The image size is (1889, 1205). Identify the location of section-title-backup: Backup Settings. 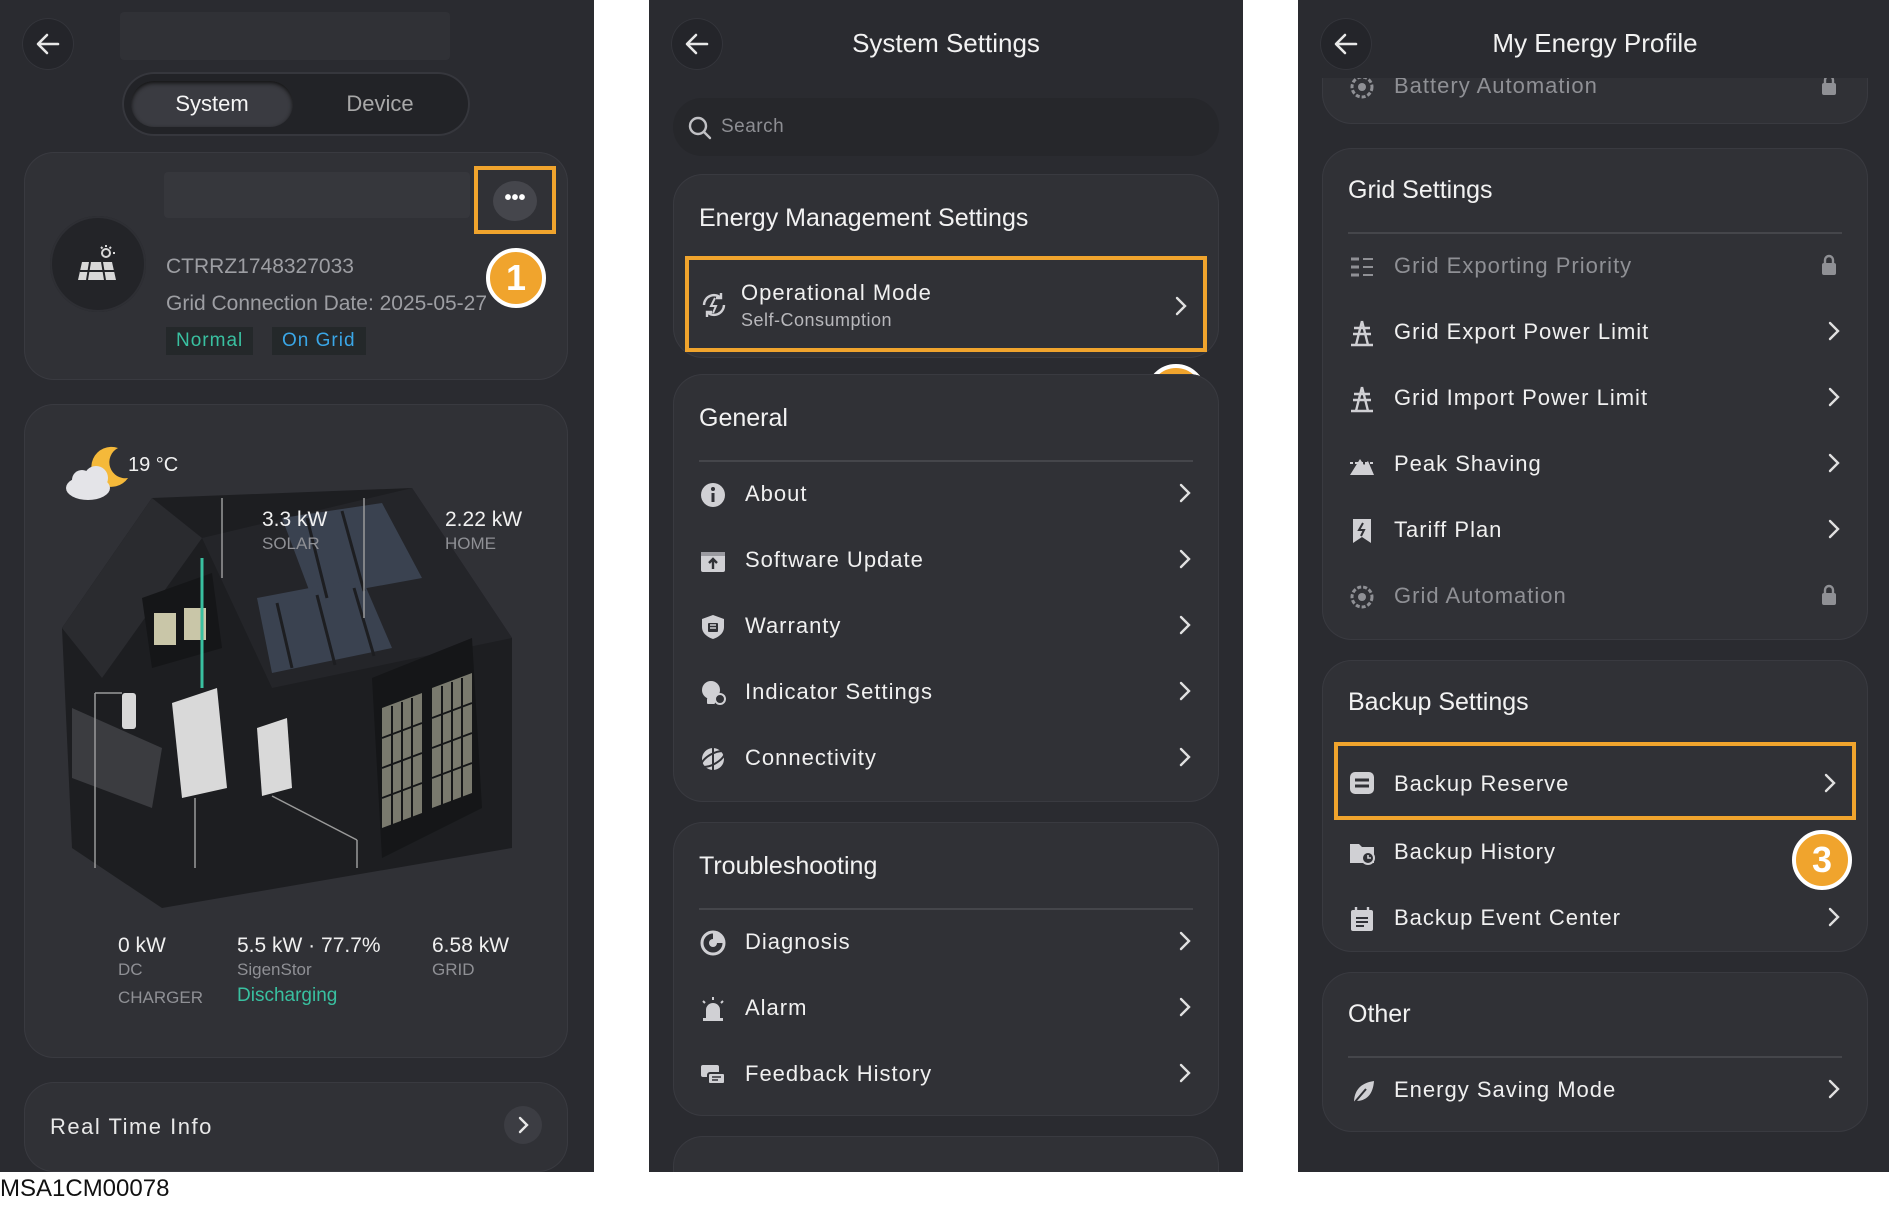
(1438, 702).